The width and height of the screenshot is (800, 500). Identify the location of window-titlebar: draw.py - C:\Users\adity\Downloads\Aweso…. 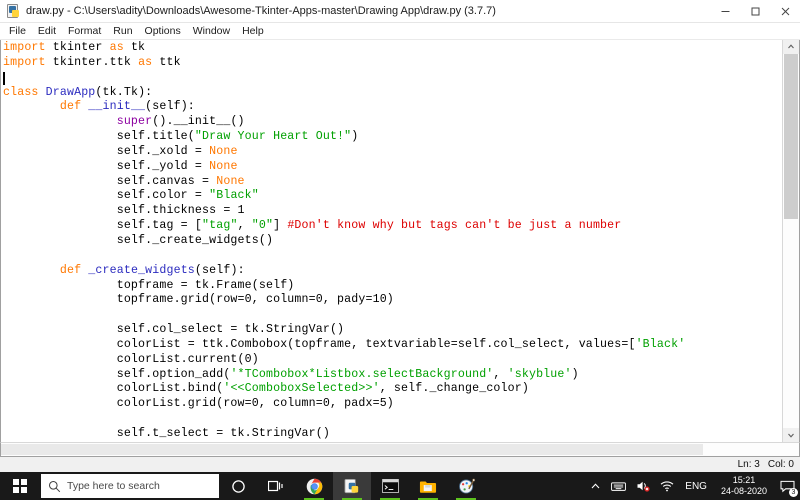
(400, 11).